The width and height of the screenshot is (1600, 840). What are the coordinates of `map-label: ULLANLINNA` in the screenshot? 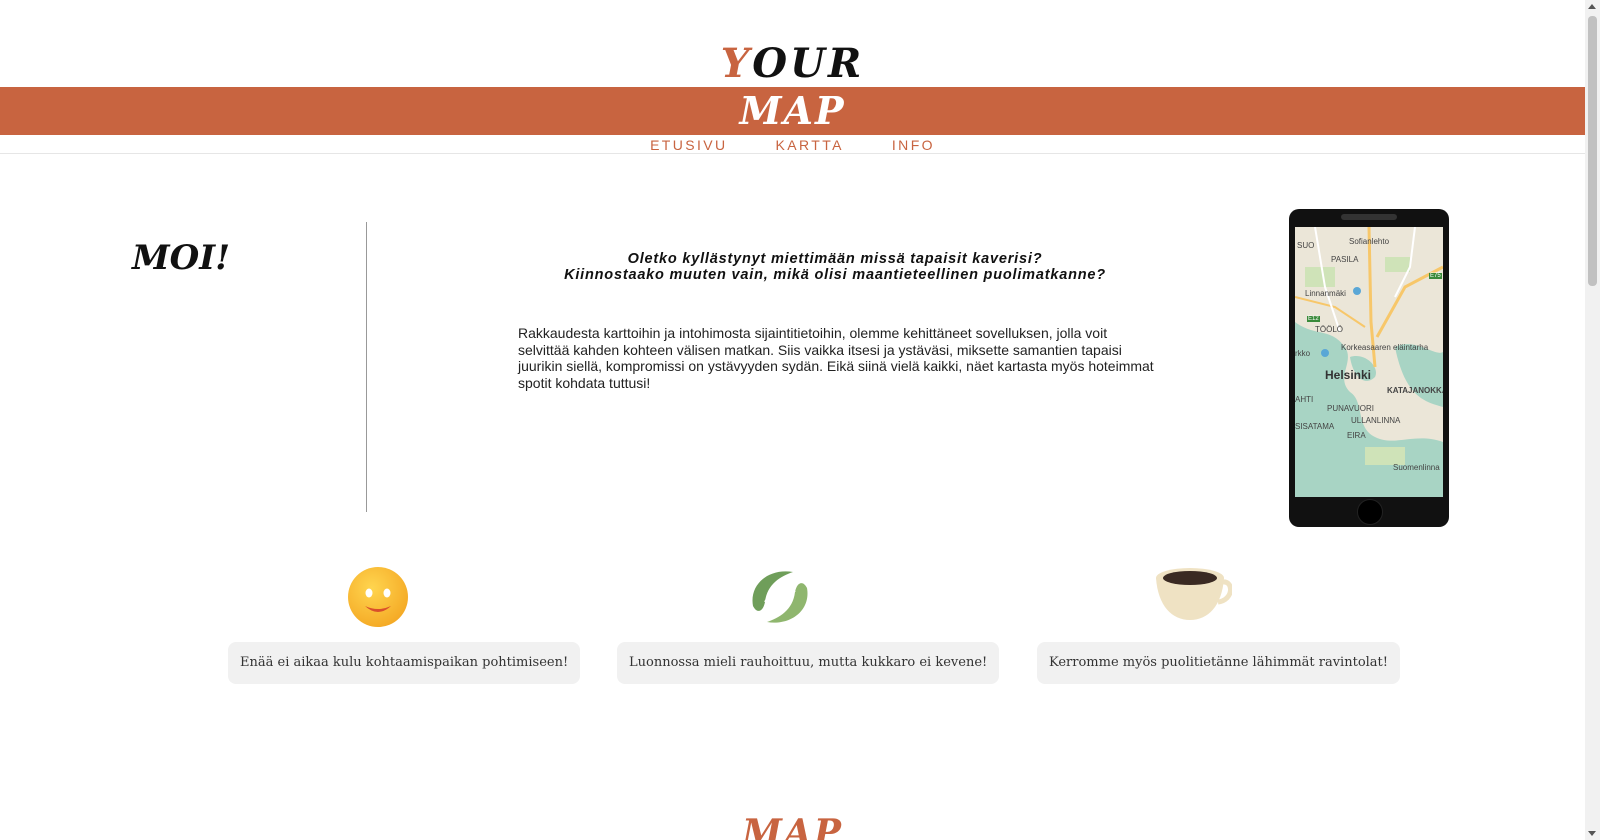 It's located at (1376, 420).